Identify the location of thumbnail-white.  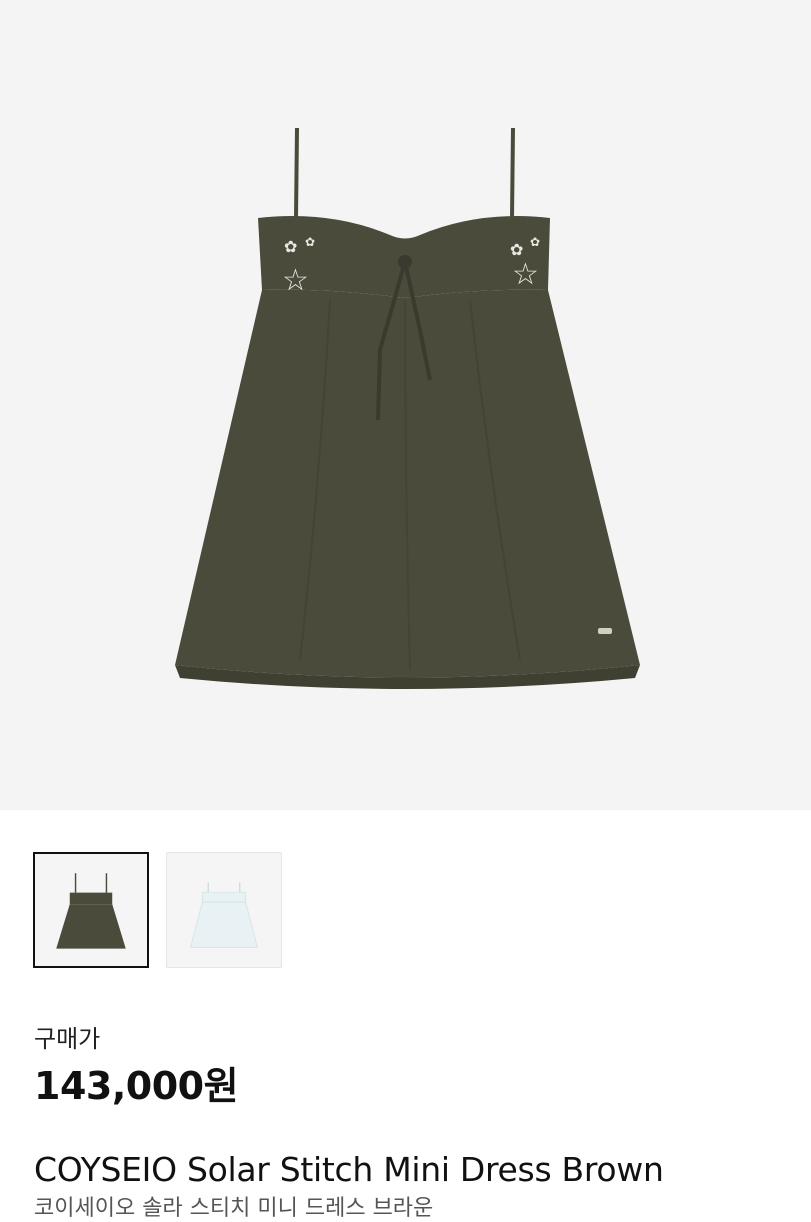
(224, 910).